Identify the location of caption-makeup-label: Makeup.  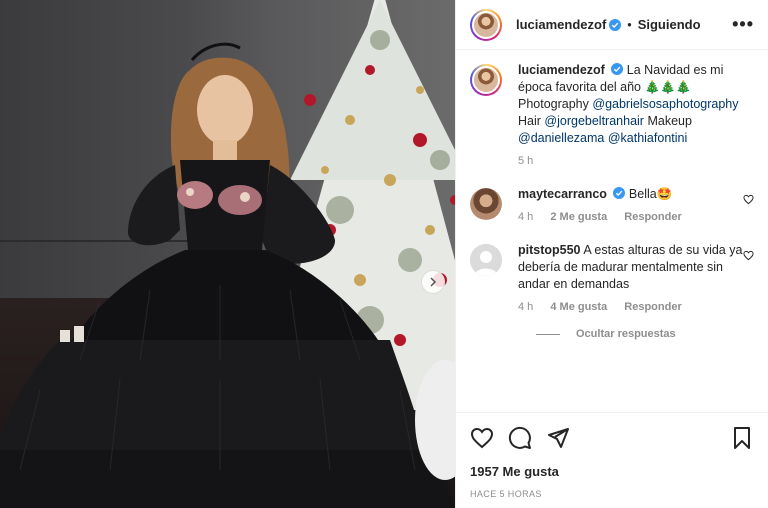
(669, 121).